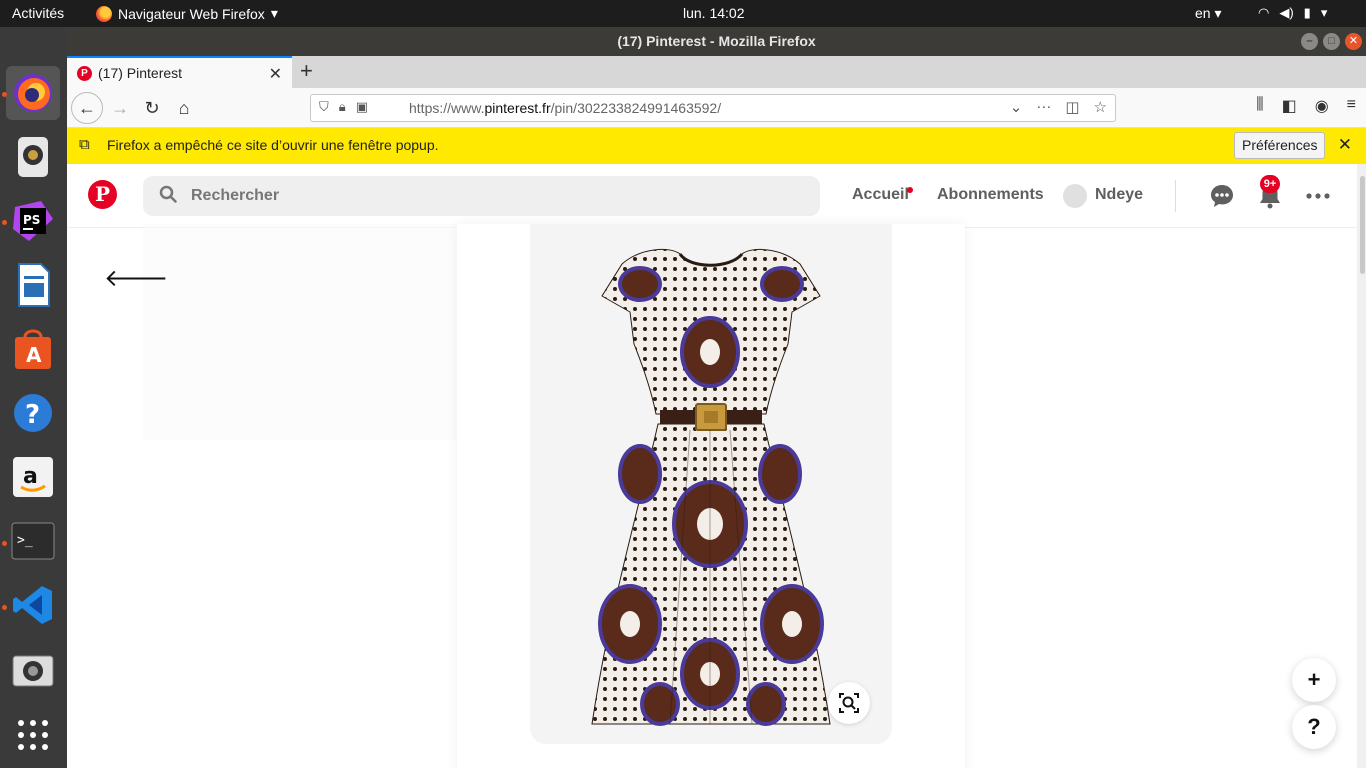 The width and height of the screenshot is (1366, 768). I want to click on home-button: ⌂, so click(184, 108).